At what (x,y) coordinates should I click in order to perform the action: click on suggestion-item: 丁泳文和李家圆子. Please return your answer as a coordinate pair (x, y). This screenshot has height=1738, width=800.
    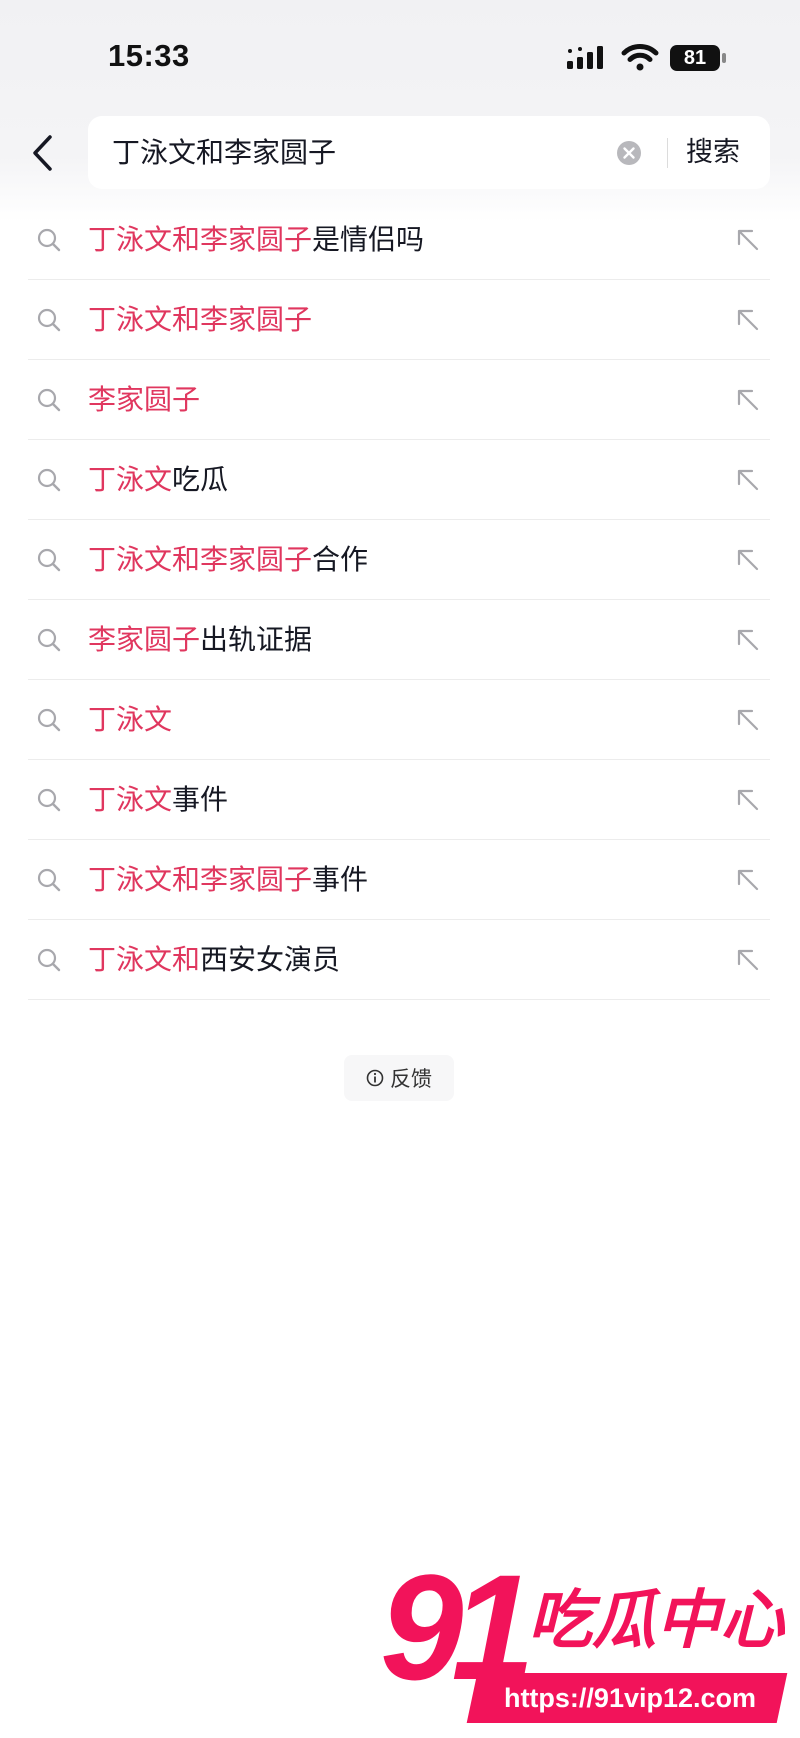
    Looking at the image, I should click on (399, 320).